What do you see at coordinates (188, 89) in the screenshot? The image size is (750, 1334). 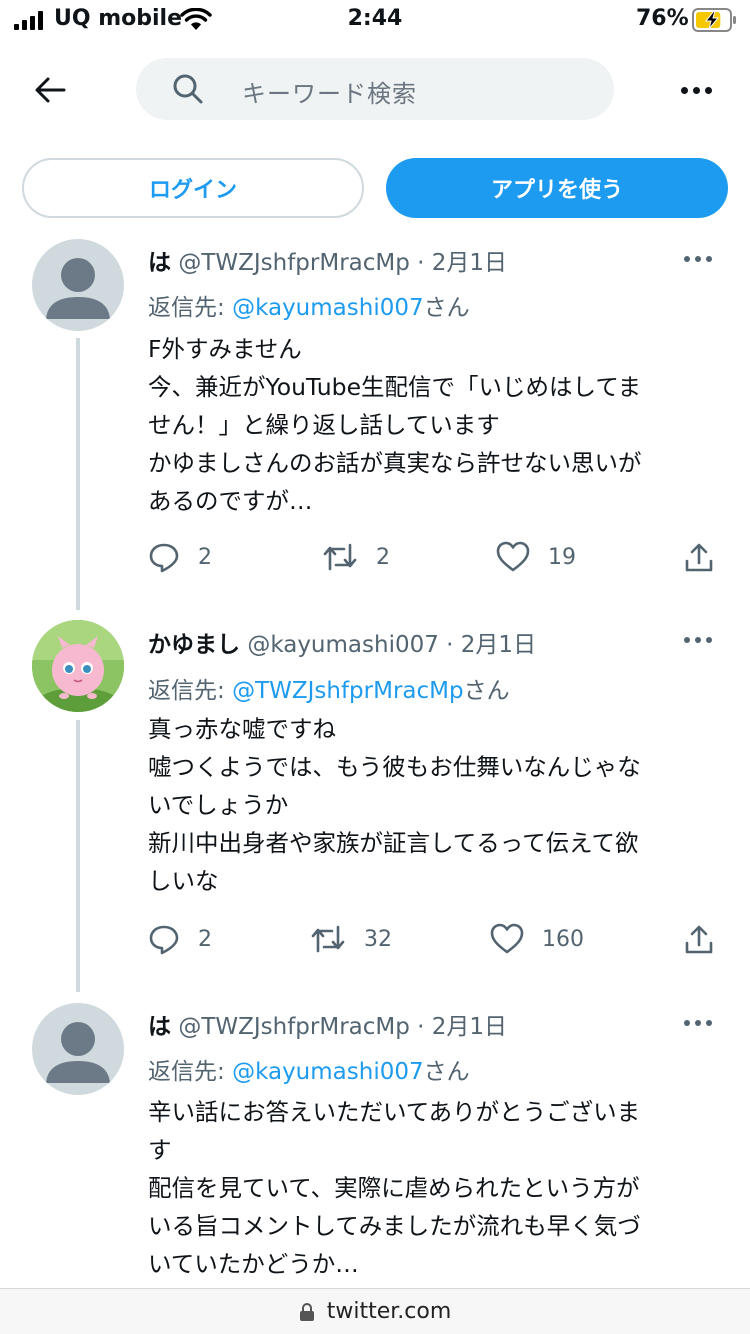 I see `search-icon` at bounding box center [188, 89].